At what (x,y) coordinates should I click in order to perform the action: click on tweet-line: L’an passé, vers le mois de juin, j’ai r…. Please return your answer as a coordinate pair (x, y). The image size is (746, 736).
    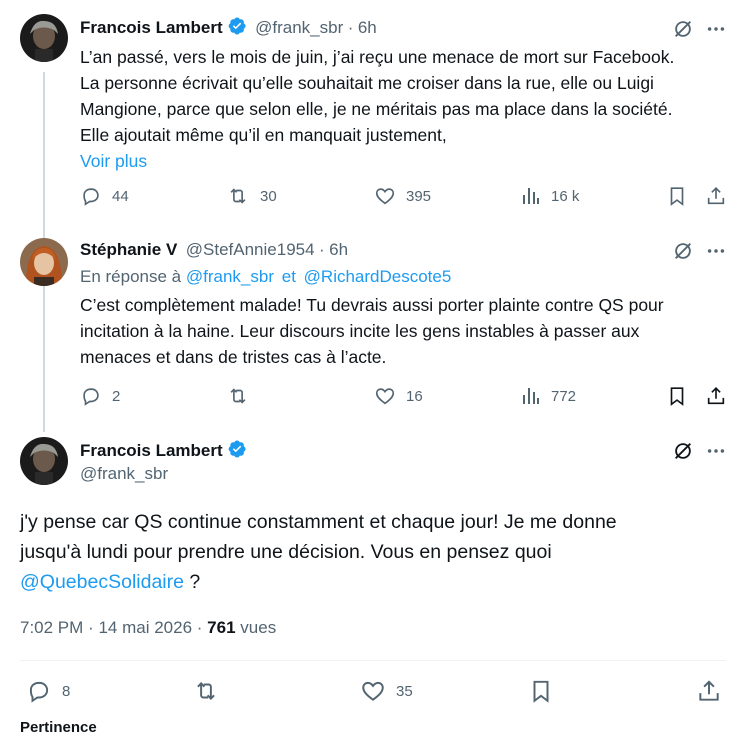
    Looking at the image, I should click on (377, 57).